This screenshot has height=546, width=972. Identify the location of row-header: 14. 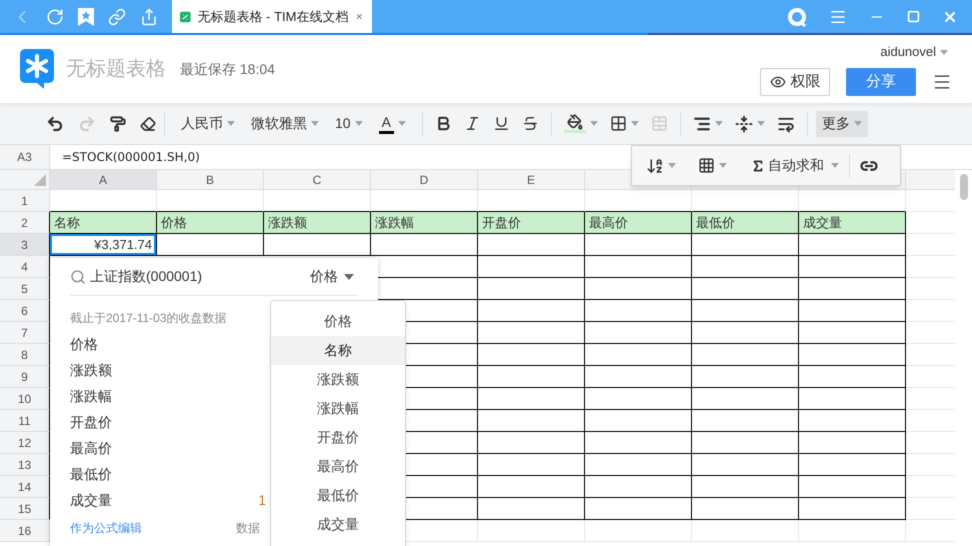
(25, 487).